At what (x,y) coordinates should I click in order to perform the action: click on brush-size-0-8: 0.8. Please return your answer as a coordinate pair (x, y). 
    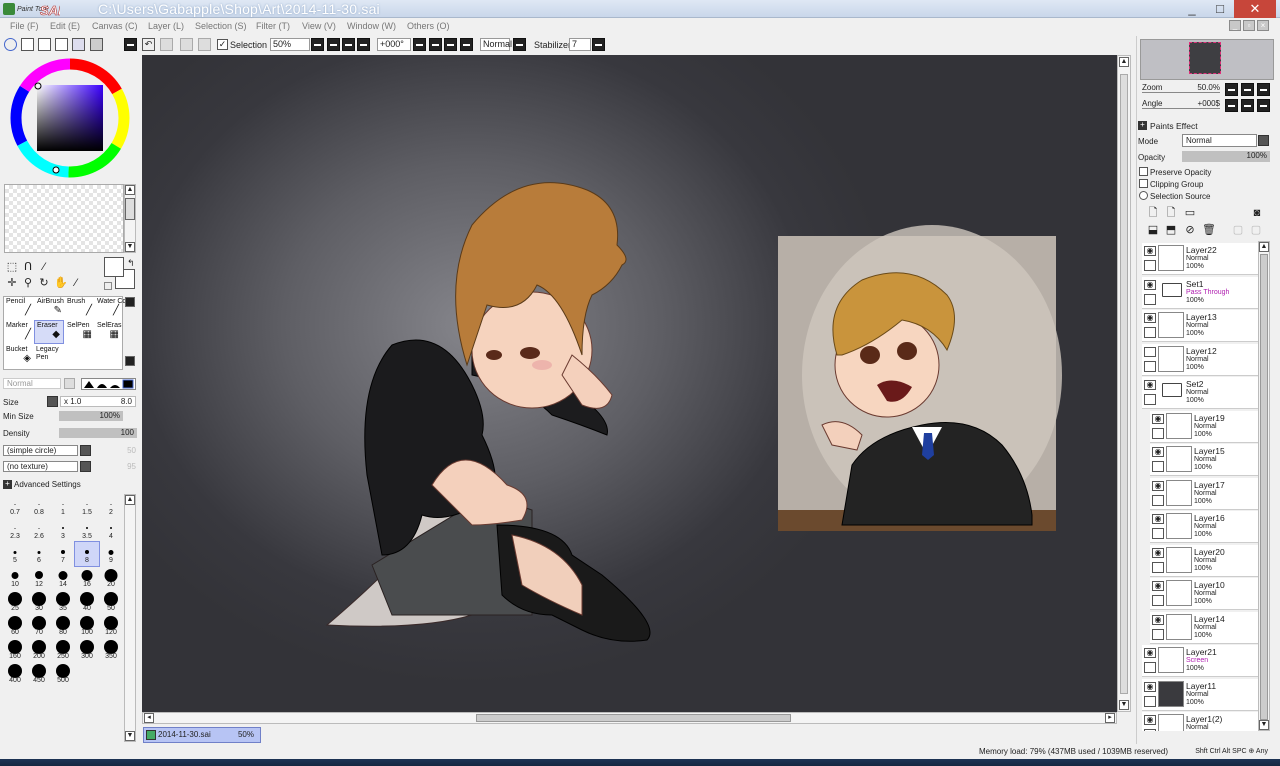
    Looking at the image, I should click on (39, 506).